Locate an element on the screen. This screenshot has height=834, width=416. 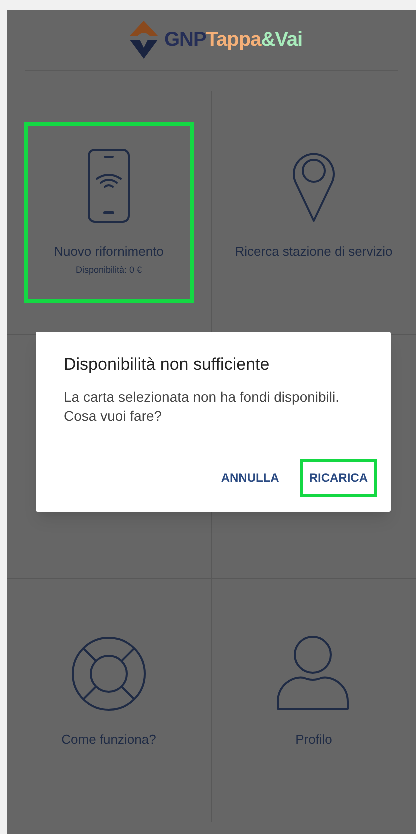
logo-mark-icon is located at coordinates (144, 40).